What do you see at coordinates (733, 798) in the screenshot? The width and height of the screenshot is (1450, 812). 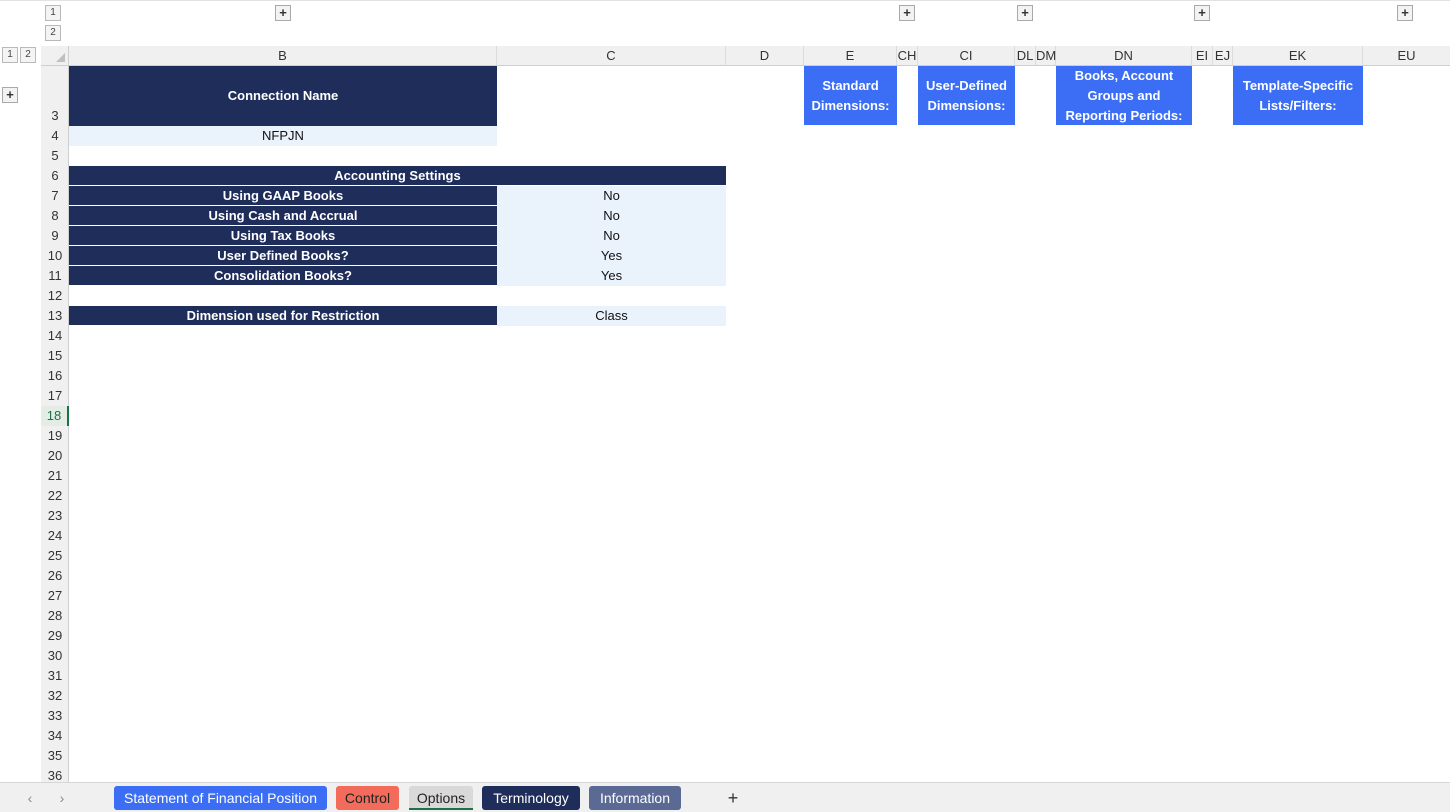 I see `add-sheet-button: +` at bounding box center [733, 798].